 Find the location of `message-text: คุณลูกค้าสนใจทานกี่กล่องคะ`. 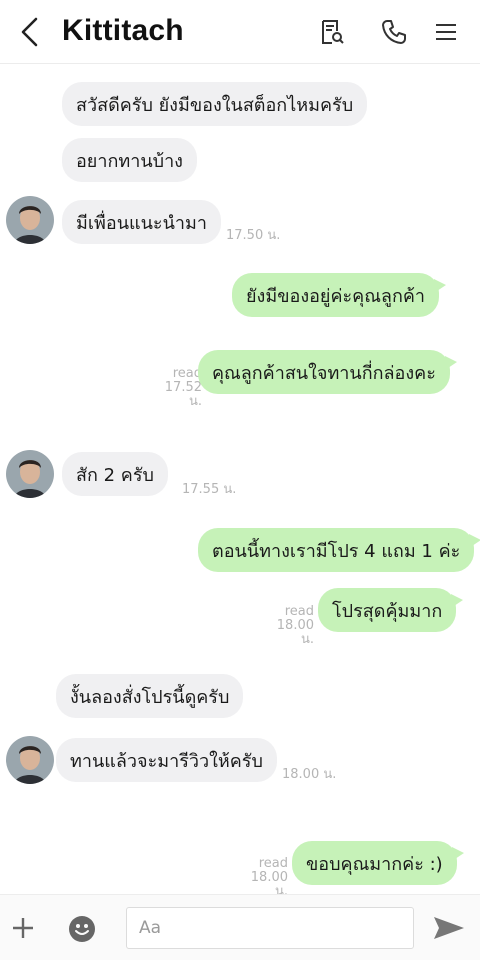

message-text: คุณลูกค้าสนใจทานกี่กล่องคะ is located at coordinates (324, 373).